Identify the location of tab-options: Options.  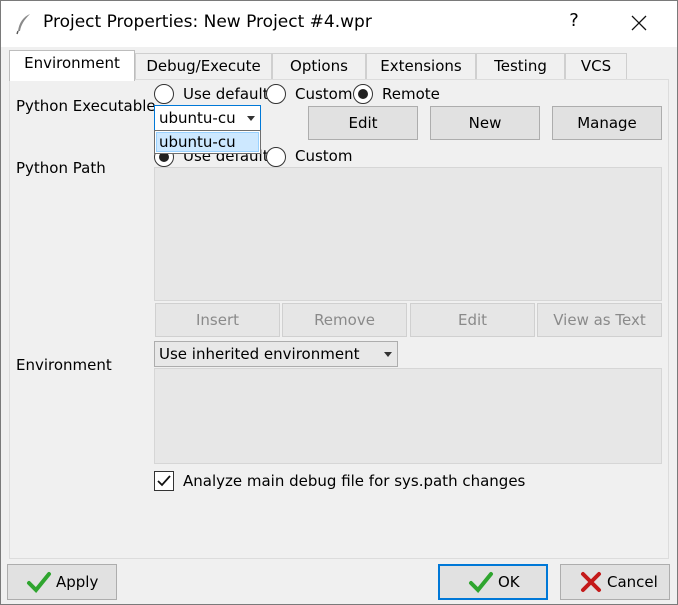
(319, 66).